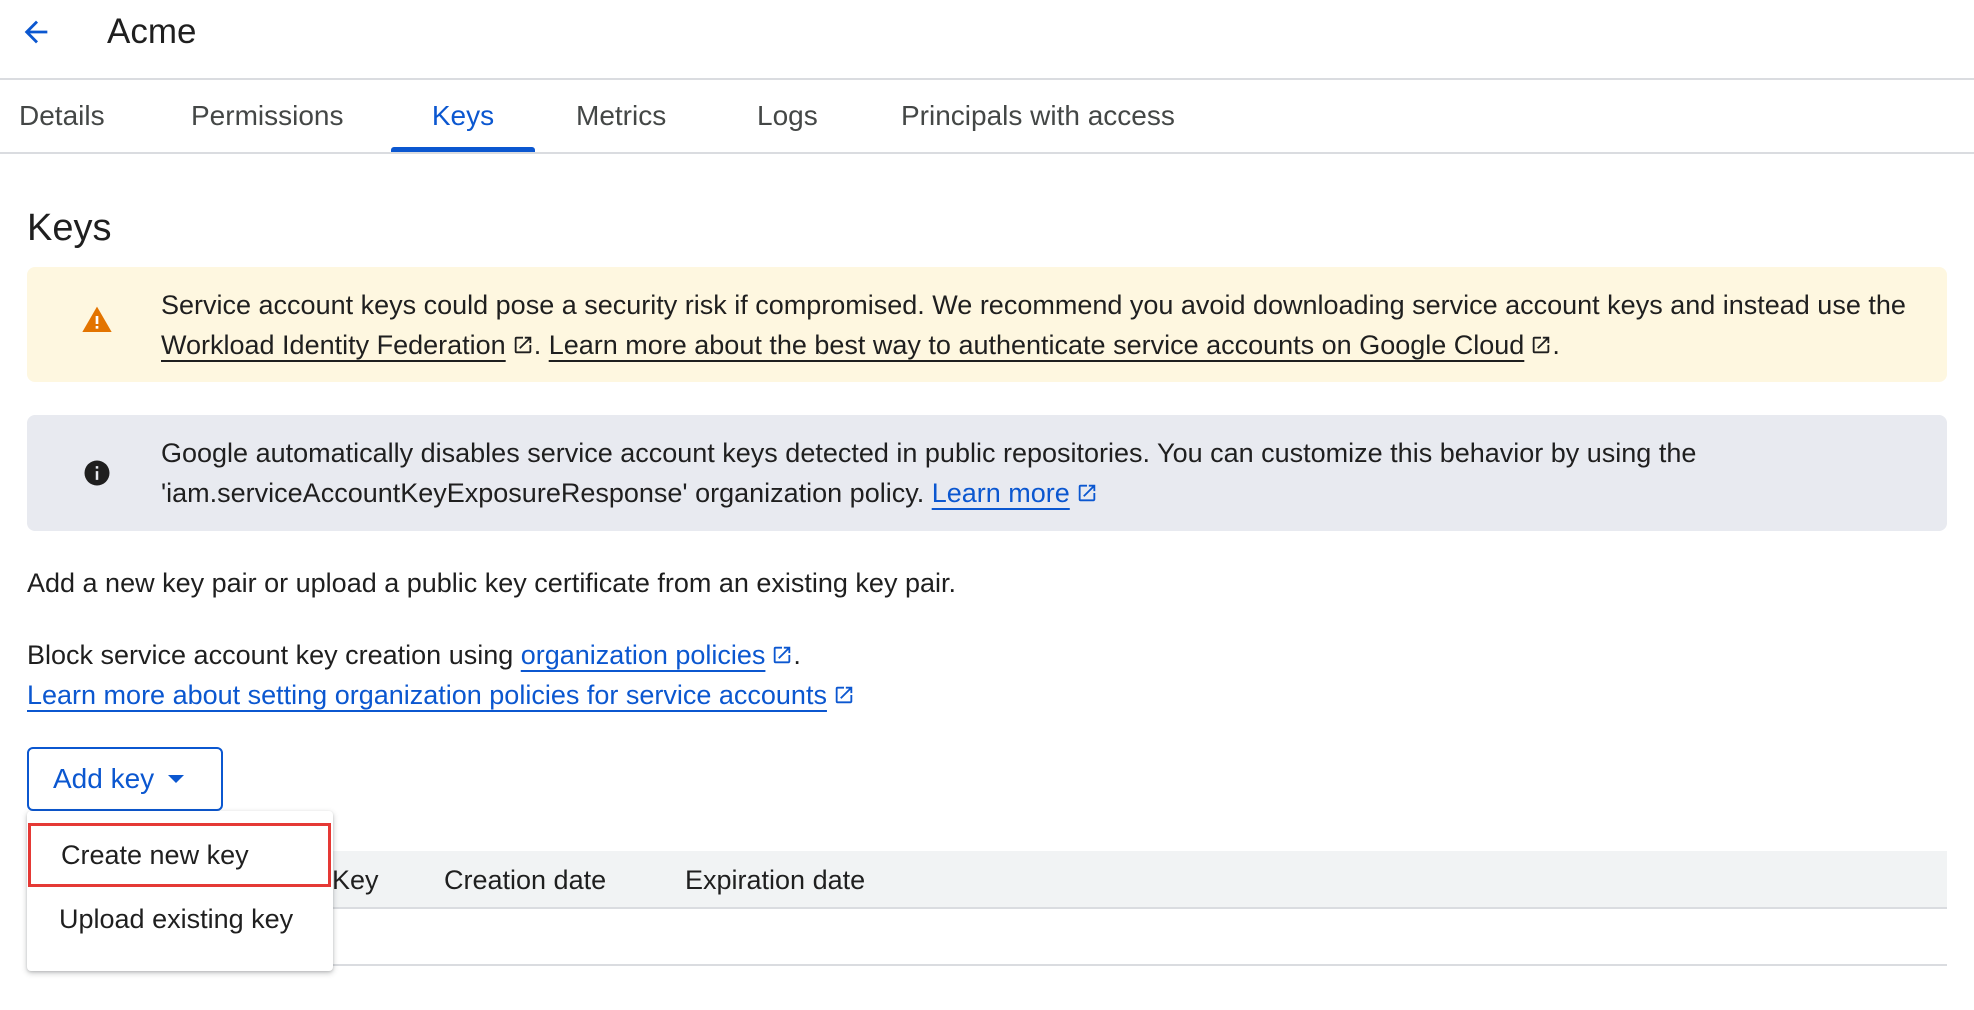  I want to click on menu-item-upload-existing-key: Upload existing key, so click(180, 919).